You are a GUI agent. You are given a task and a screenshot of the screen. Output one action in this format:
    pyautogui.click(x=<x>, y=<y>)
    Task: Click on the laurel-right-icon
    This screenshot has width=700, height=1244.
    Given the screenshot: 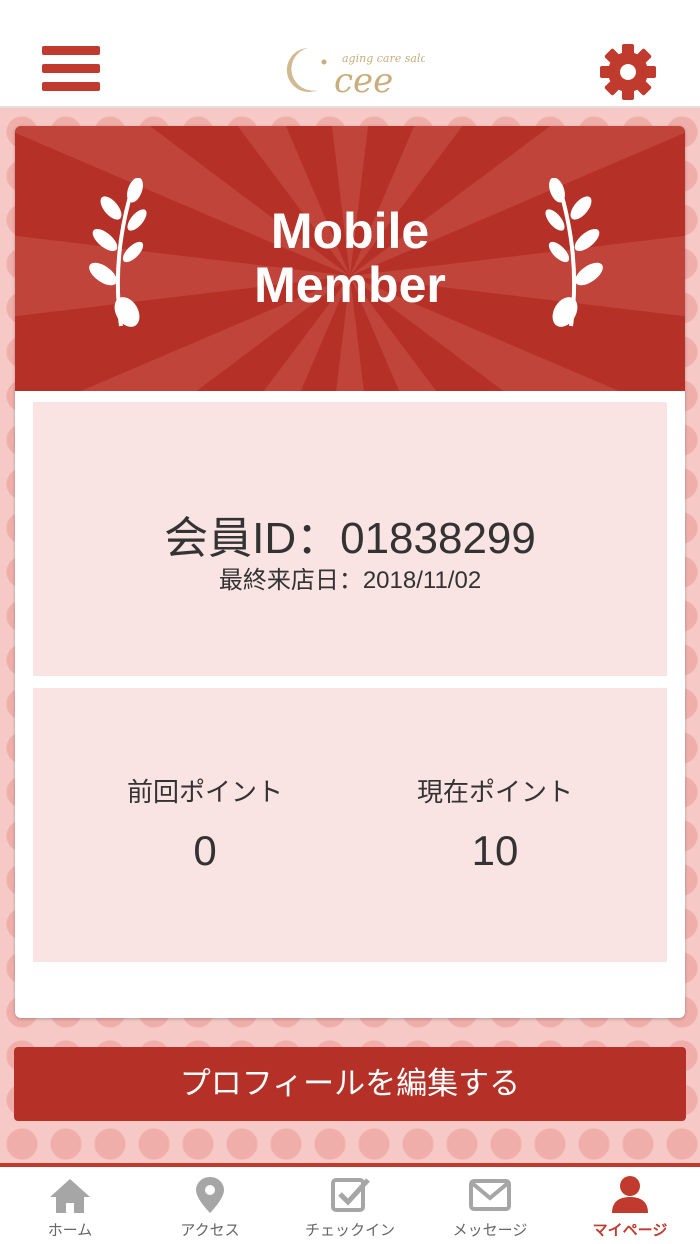 What is the action you would take?
    pyautogui.click(x=576, y=252)
    